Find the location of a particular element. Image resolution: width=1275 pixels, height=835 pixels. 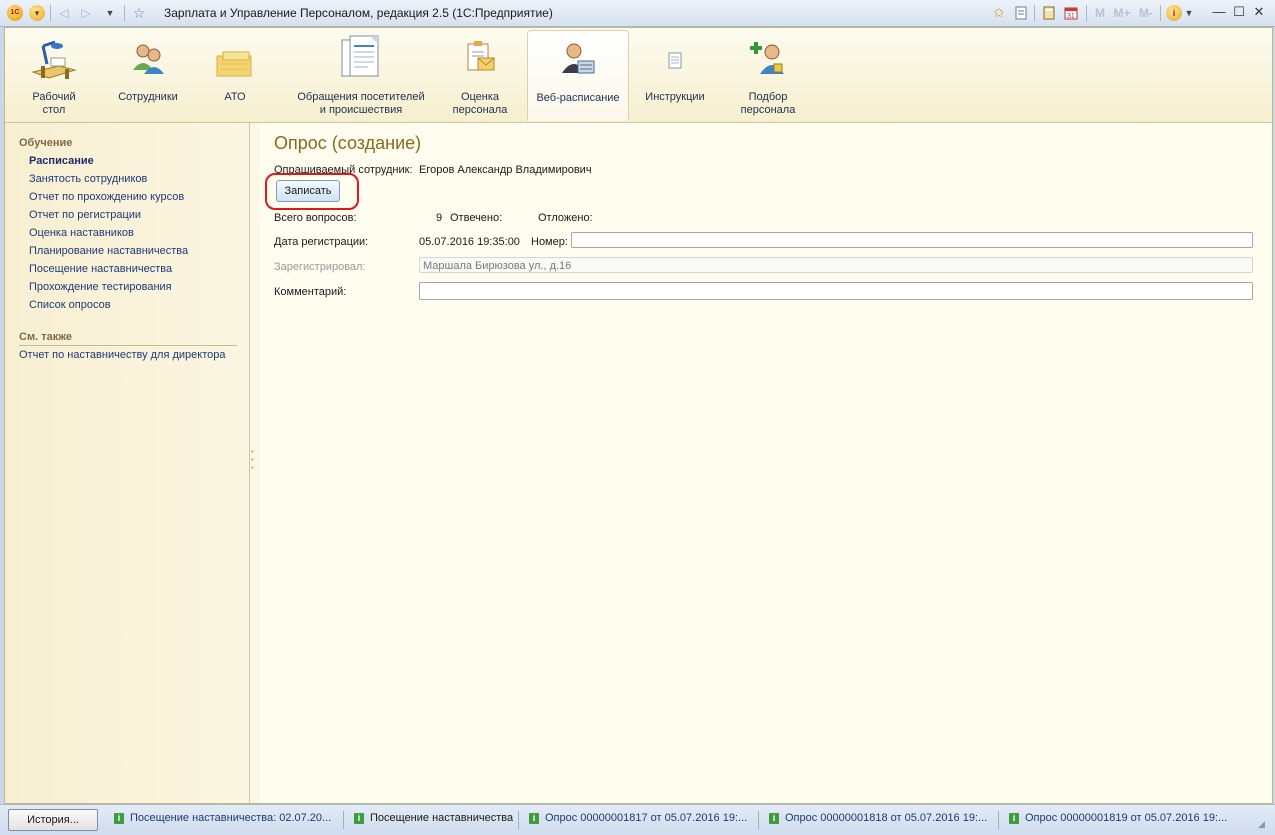

svg-text: 31 is located at coordinates (1071, 16).